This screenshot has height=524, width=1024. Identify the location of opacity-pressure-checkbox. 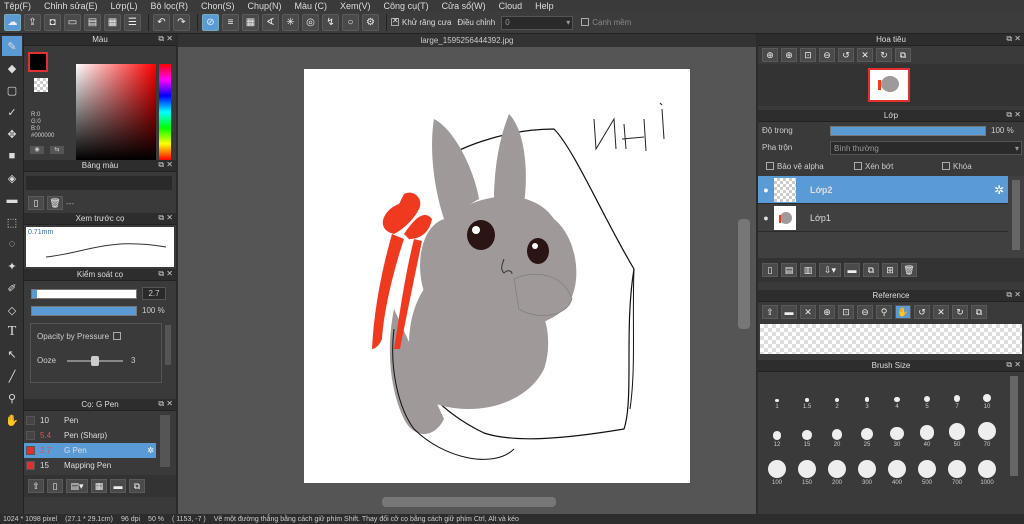
(117, 335).